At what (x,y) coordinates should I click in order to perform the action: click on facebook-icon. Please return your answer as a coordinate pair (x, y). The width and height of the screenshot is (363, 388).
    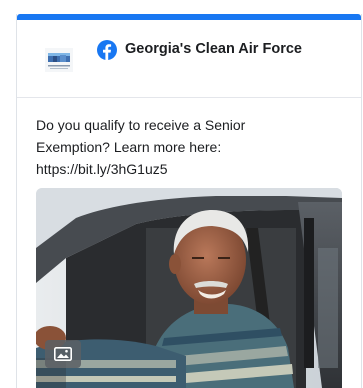
    Looking at the image, I should click on (107, 50).